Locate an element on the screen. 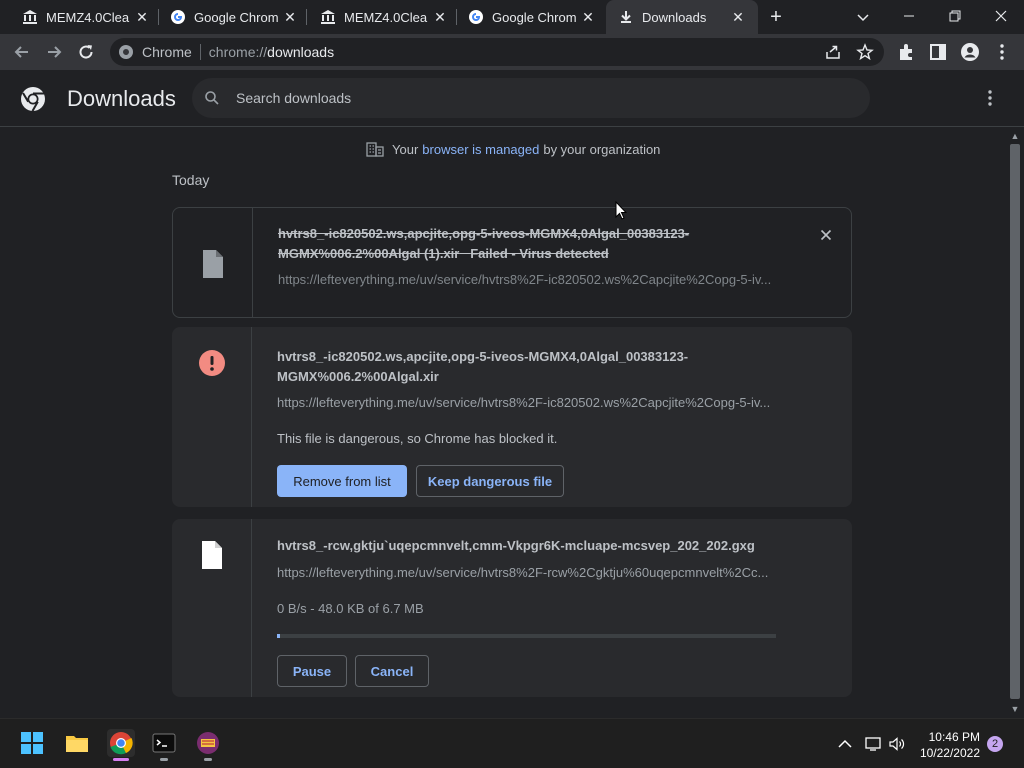 The height and width of the screenshot is (768, 1024). show-hidden-icons-chevron is located at coordinates (845, 744).